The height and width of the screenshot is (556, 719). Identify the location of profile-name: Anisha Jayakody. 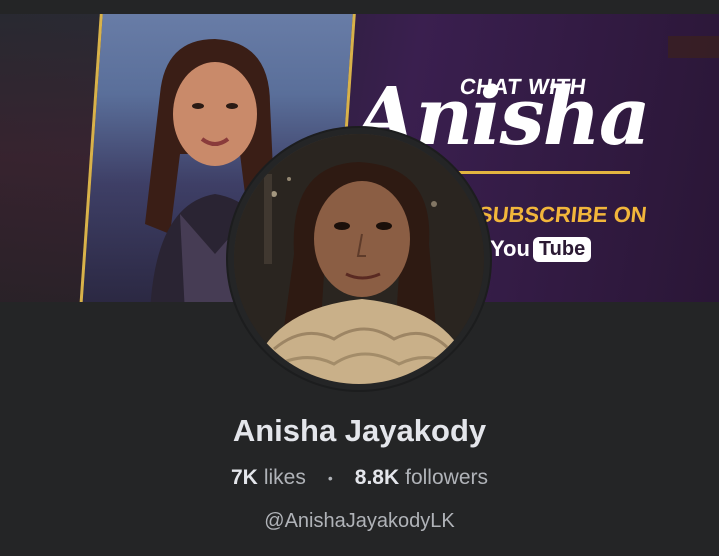
(359, 430).